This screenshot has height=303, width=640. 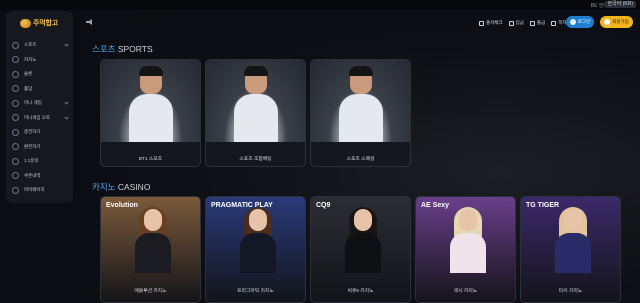 What do you see at coordinates (558, 23) in the screenshot?
I see `header-link-messages: 쪽지` at bounding box center [558, 23].